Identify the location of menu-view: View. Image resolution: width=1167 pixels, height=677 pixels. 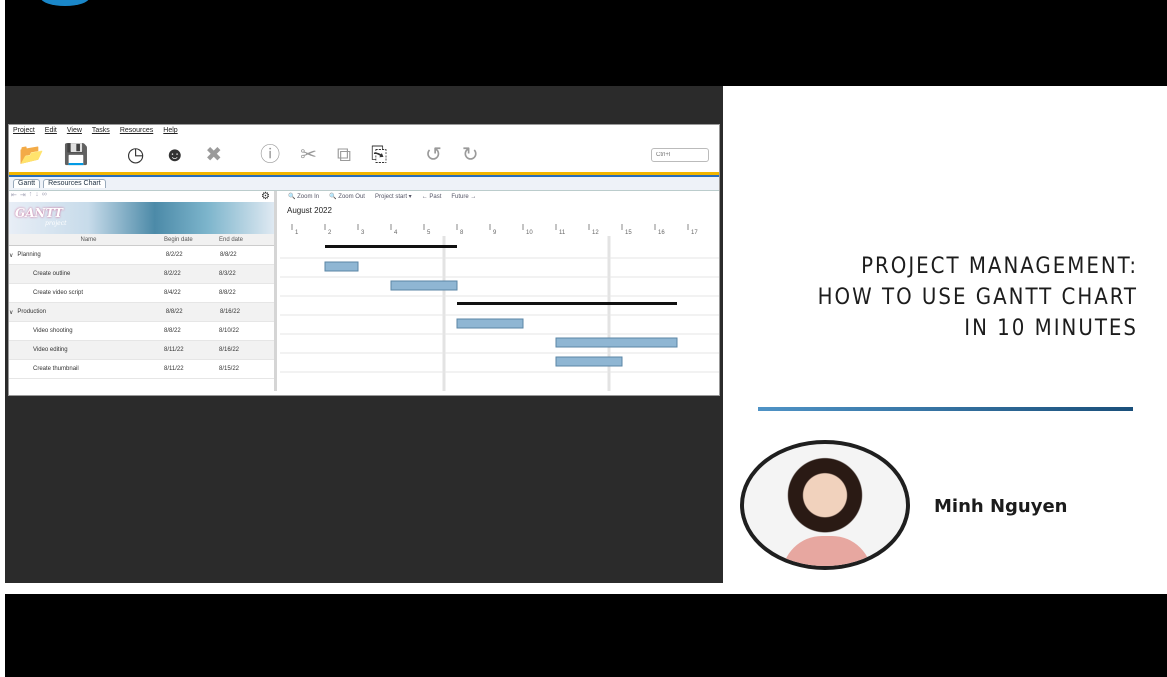
(74, 131).